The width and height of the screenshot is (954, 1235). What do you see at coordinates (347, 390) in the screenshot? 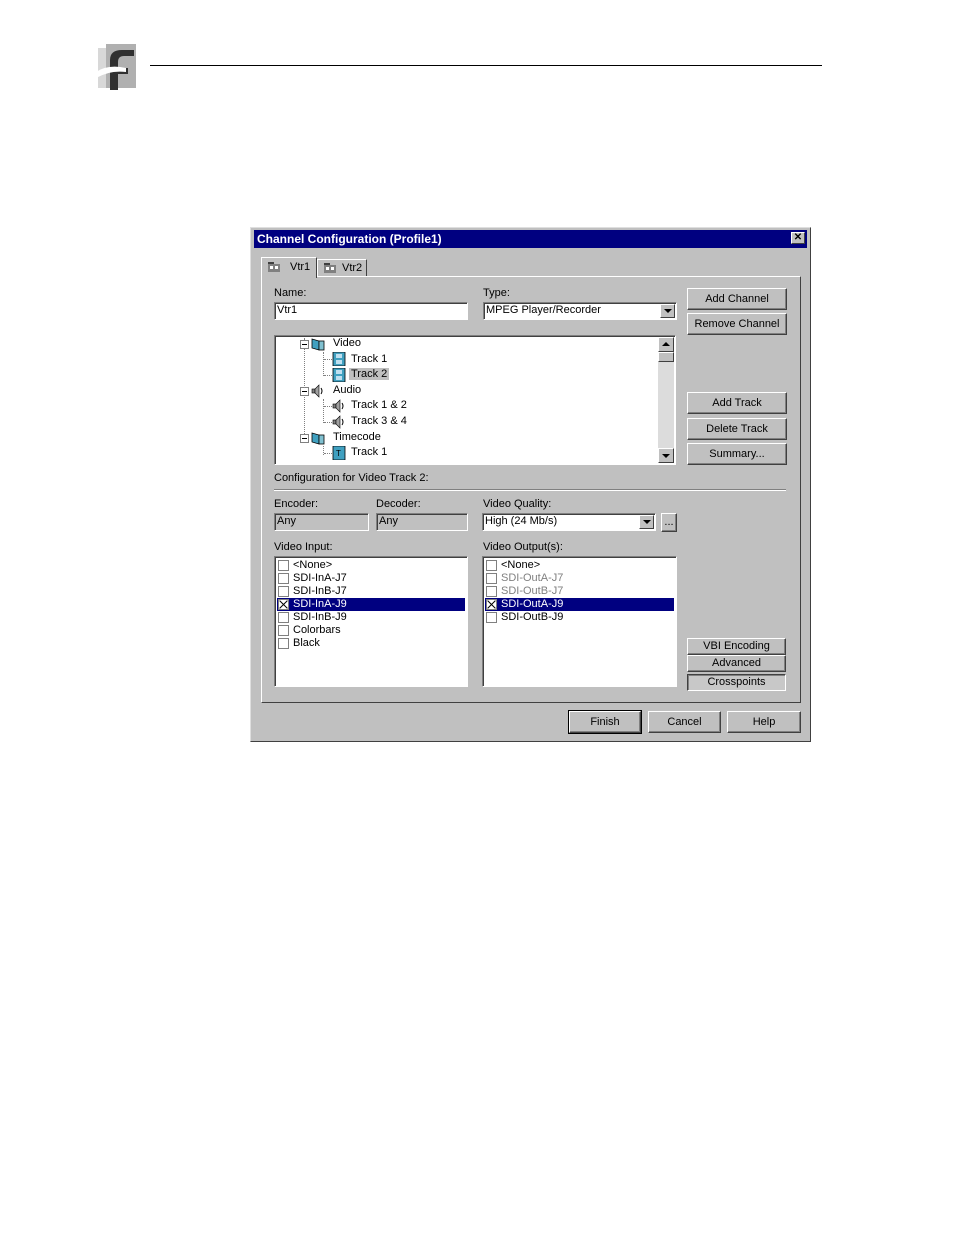
I see `tree-node-audio: Audio` at bounding box center [347, 390].